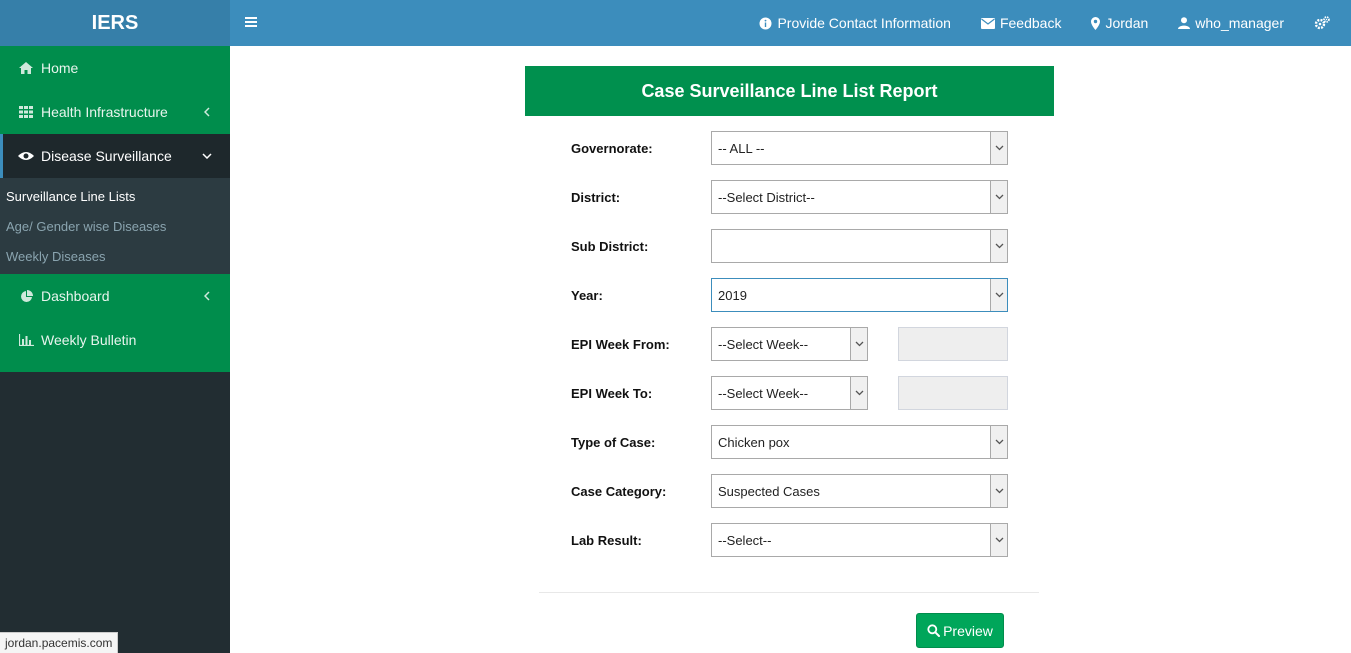 The width and height of the screenshot is (1351, 653). I want to click on status-bar-url: jordan.pacemis.com, so click(59, 642).